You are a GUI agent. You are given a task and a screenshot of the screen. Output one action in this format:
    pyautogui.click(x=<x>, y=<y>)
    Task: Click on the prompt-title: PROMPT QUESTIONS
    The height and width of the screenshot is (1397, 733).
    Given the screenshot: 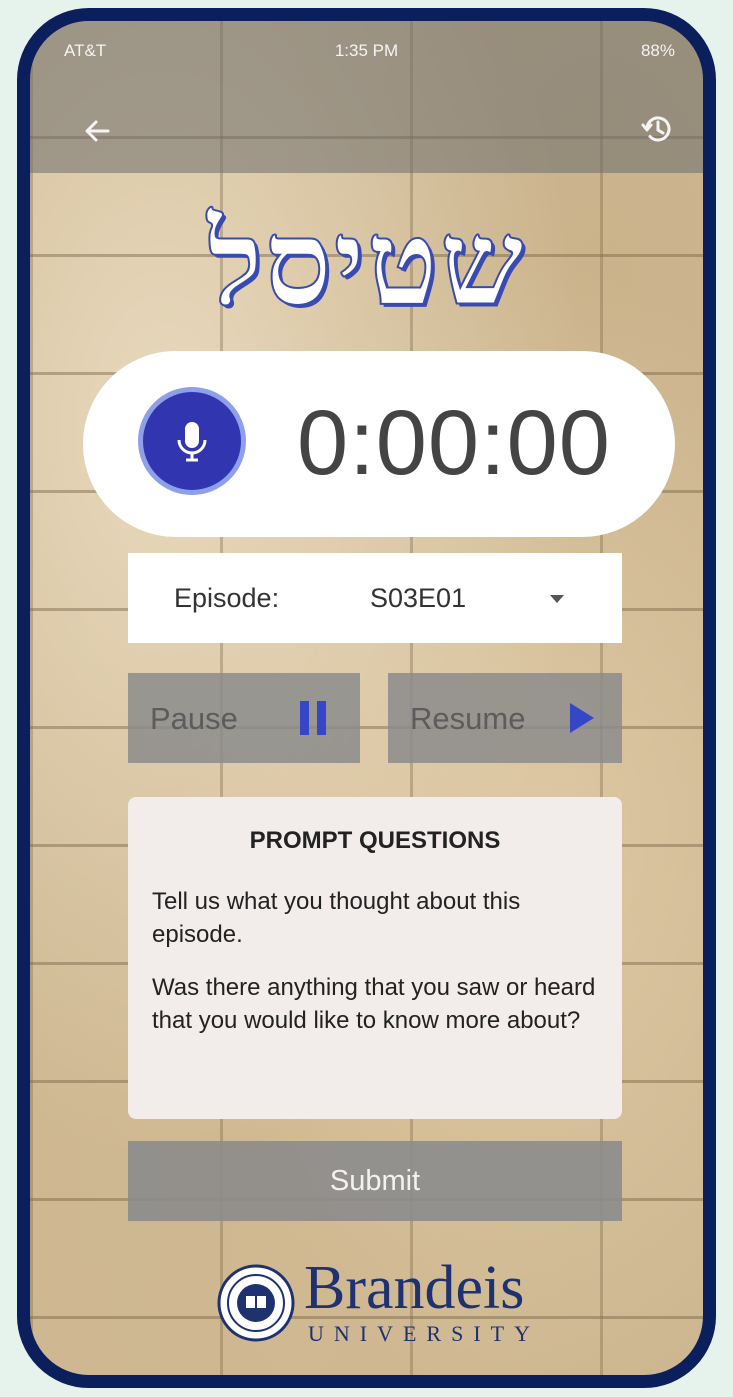 What is the action you would take?
    pyautogui.click(x=375, y=840)
    